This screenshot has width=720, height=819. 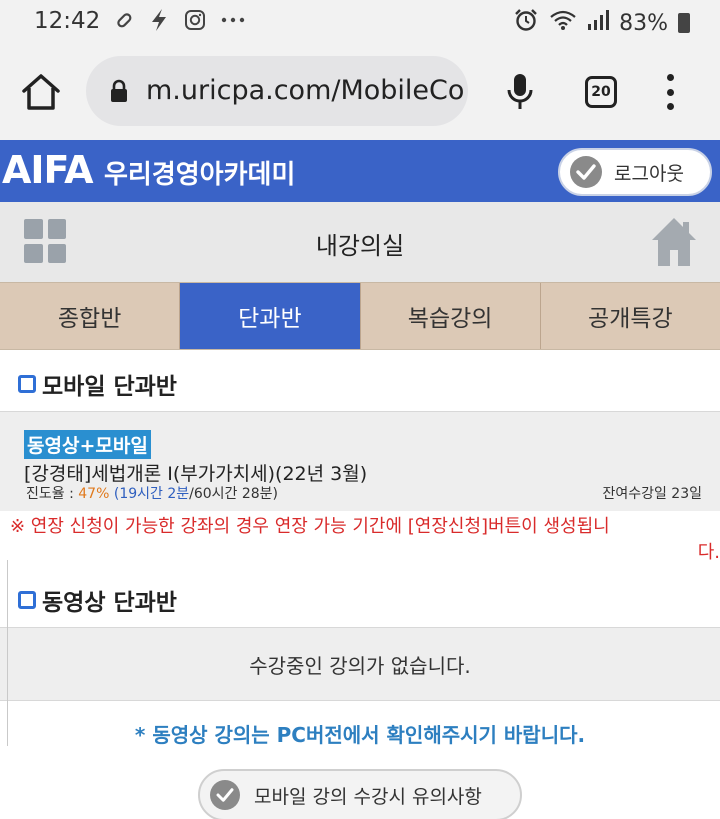 I want to click on site-logo-subtitle: 우리경영아카데미, so click(x=200, y=175).